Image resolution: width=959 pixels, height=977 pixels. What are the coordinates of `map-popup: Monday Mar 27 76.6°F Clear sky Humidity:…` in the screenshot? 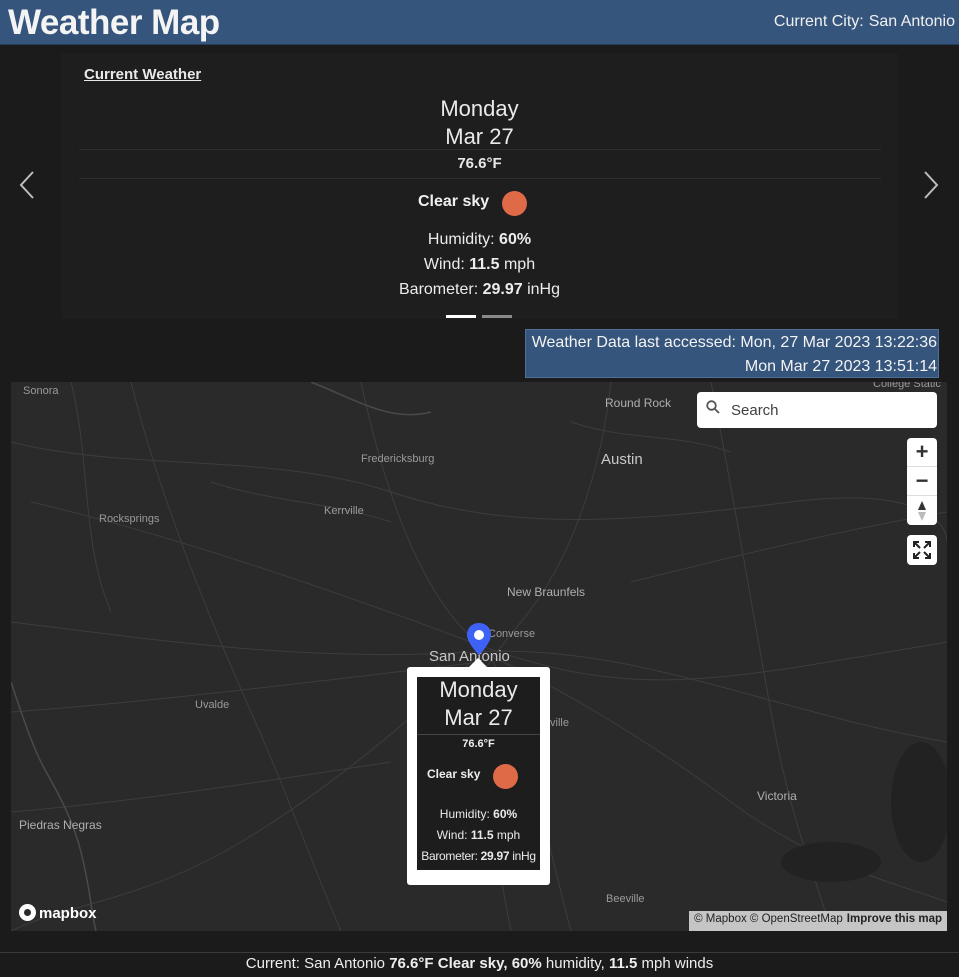 It's located at (478, 771).